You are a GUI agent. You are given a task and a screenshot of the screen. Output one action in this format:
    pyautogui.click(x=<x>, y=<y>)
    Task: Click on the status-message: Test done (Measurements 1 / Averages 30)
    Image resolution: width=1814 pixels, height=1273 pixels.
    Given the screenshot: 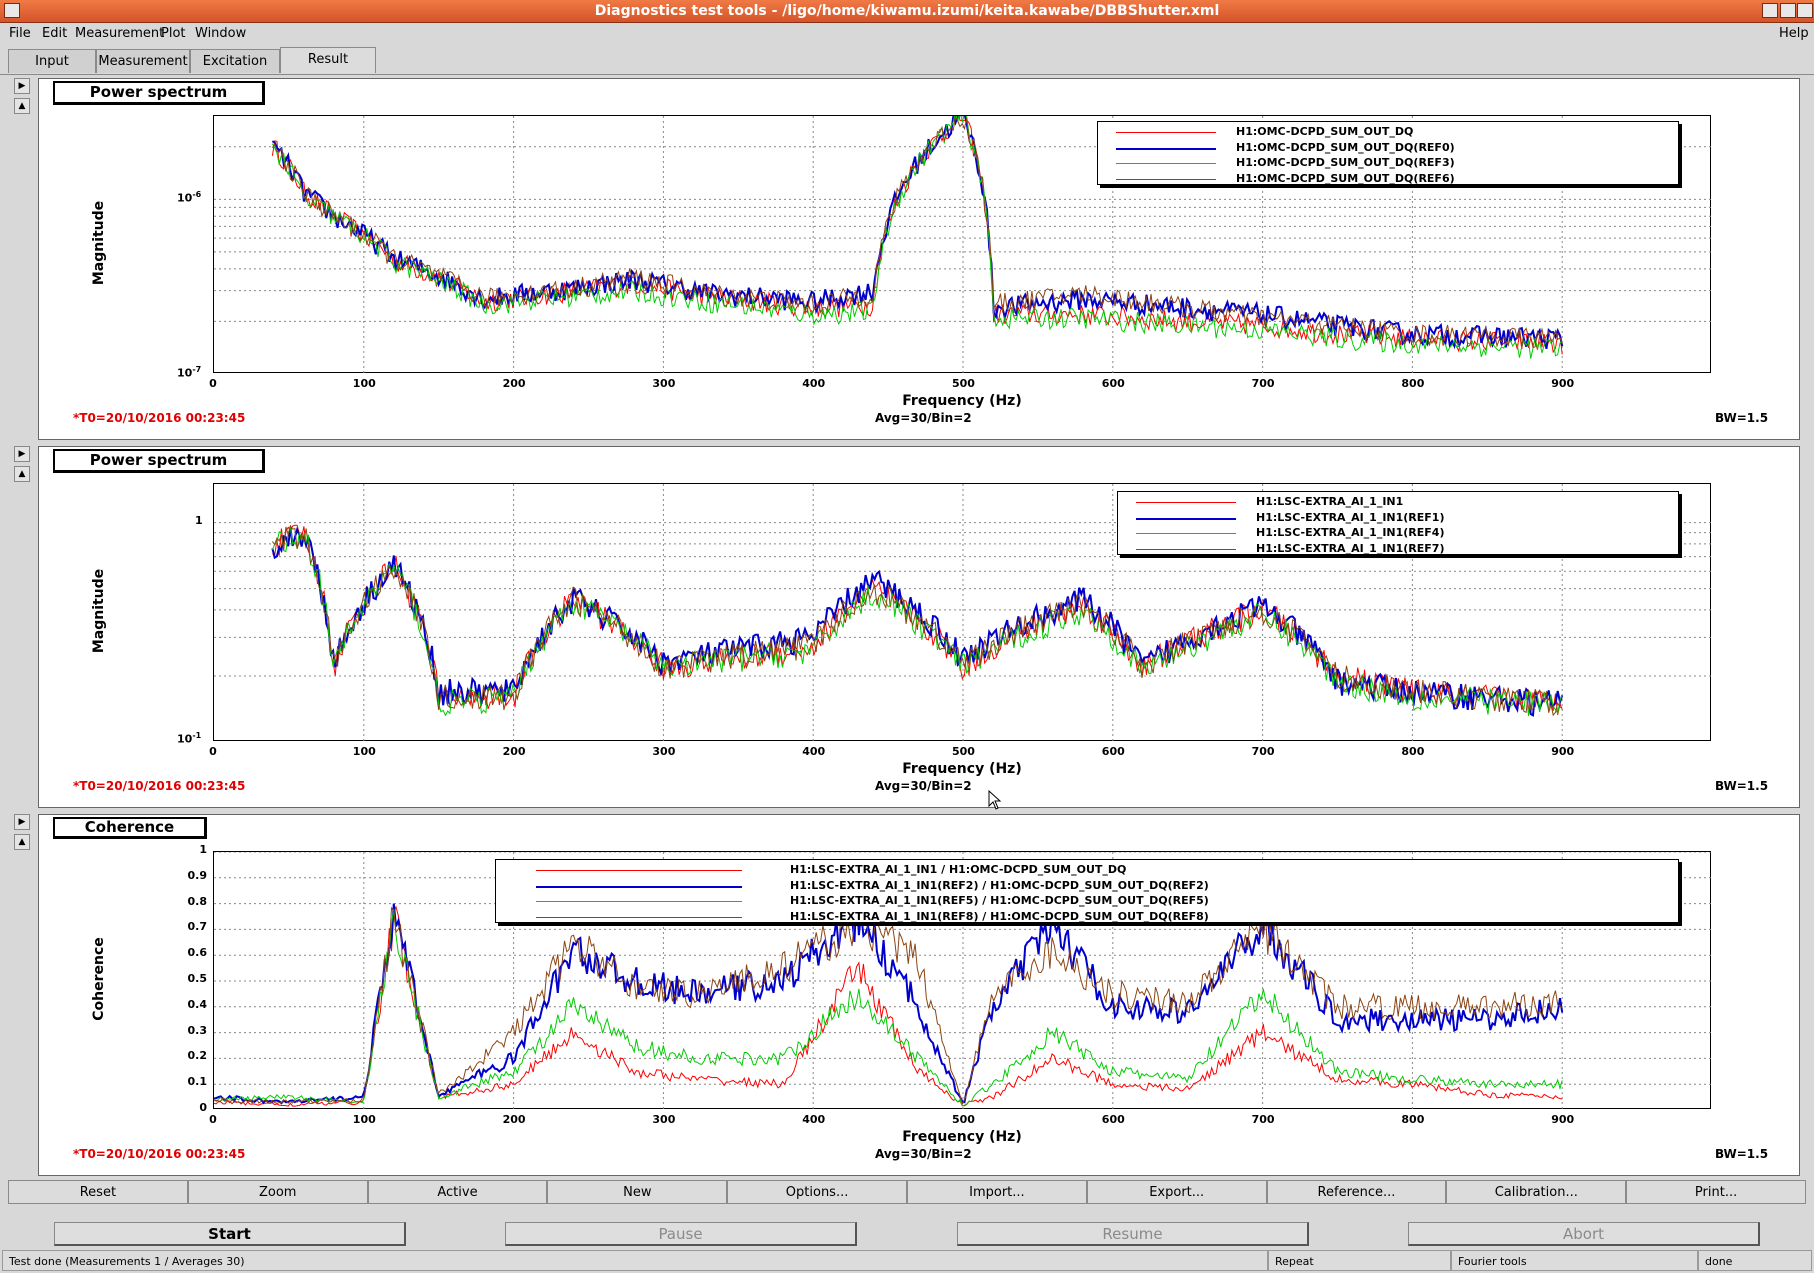 What is the action you would take?
    pyautogui.click(x=635, y=1260)
    